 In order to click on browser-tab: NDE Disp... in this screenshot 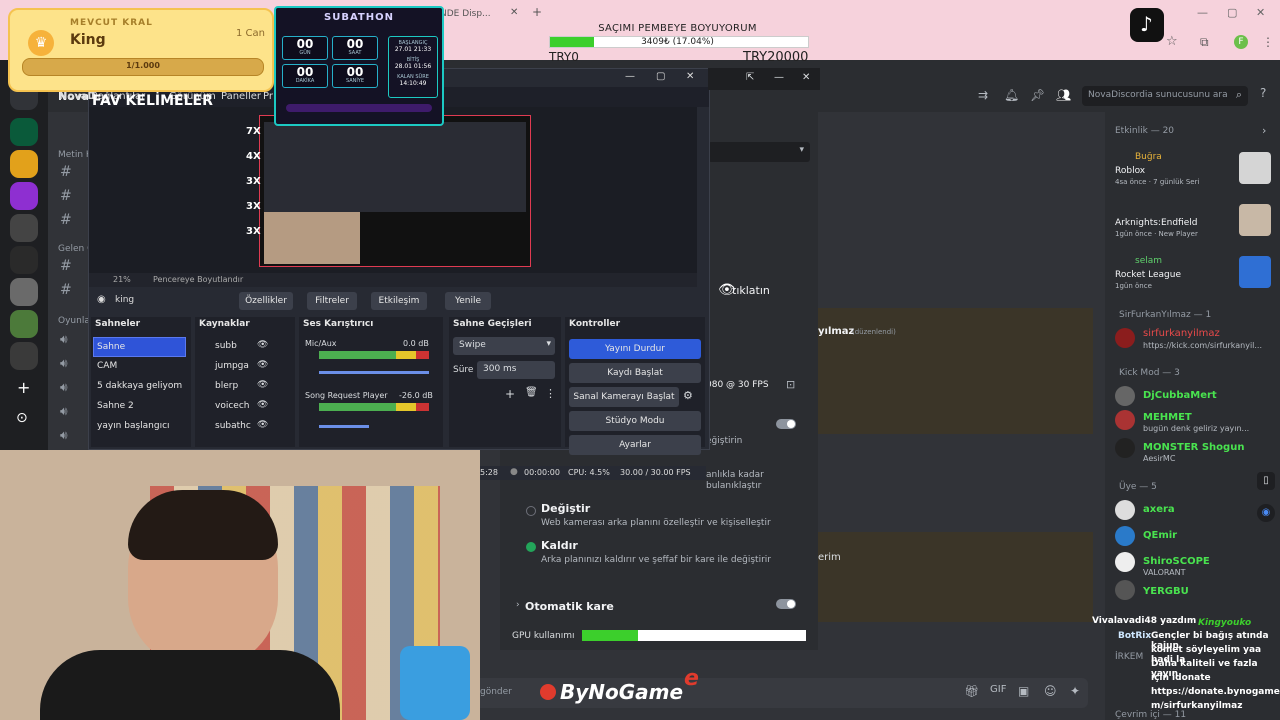, I will do `click(471, 14)`.